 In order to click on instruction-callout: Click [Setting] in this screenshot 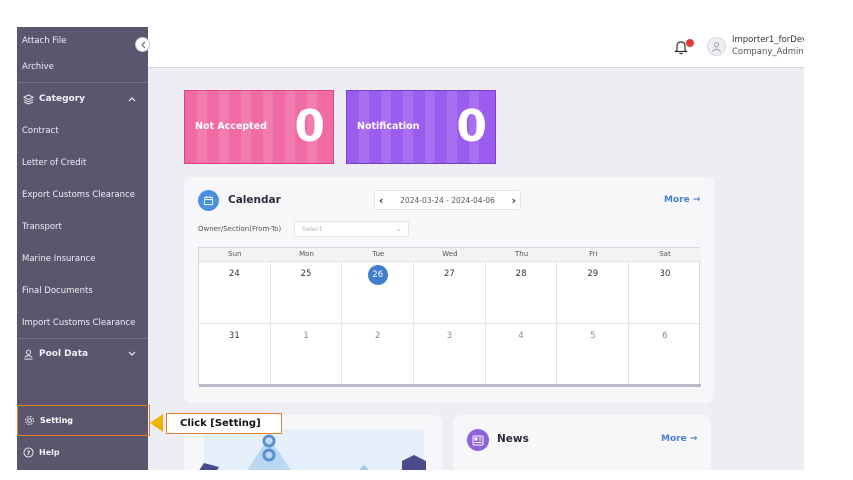, I will do `click(224, 423)`.